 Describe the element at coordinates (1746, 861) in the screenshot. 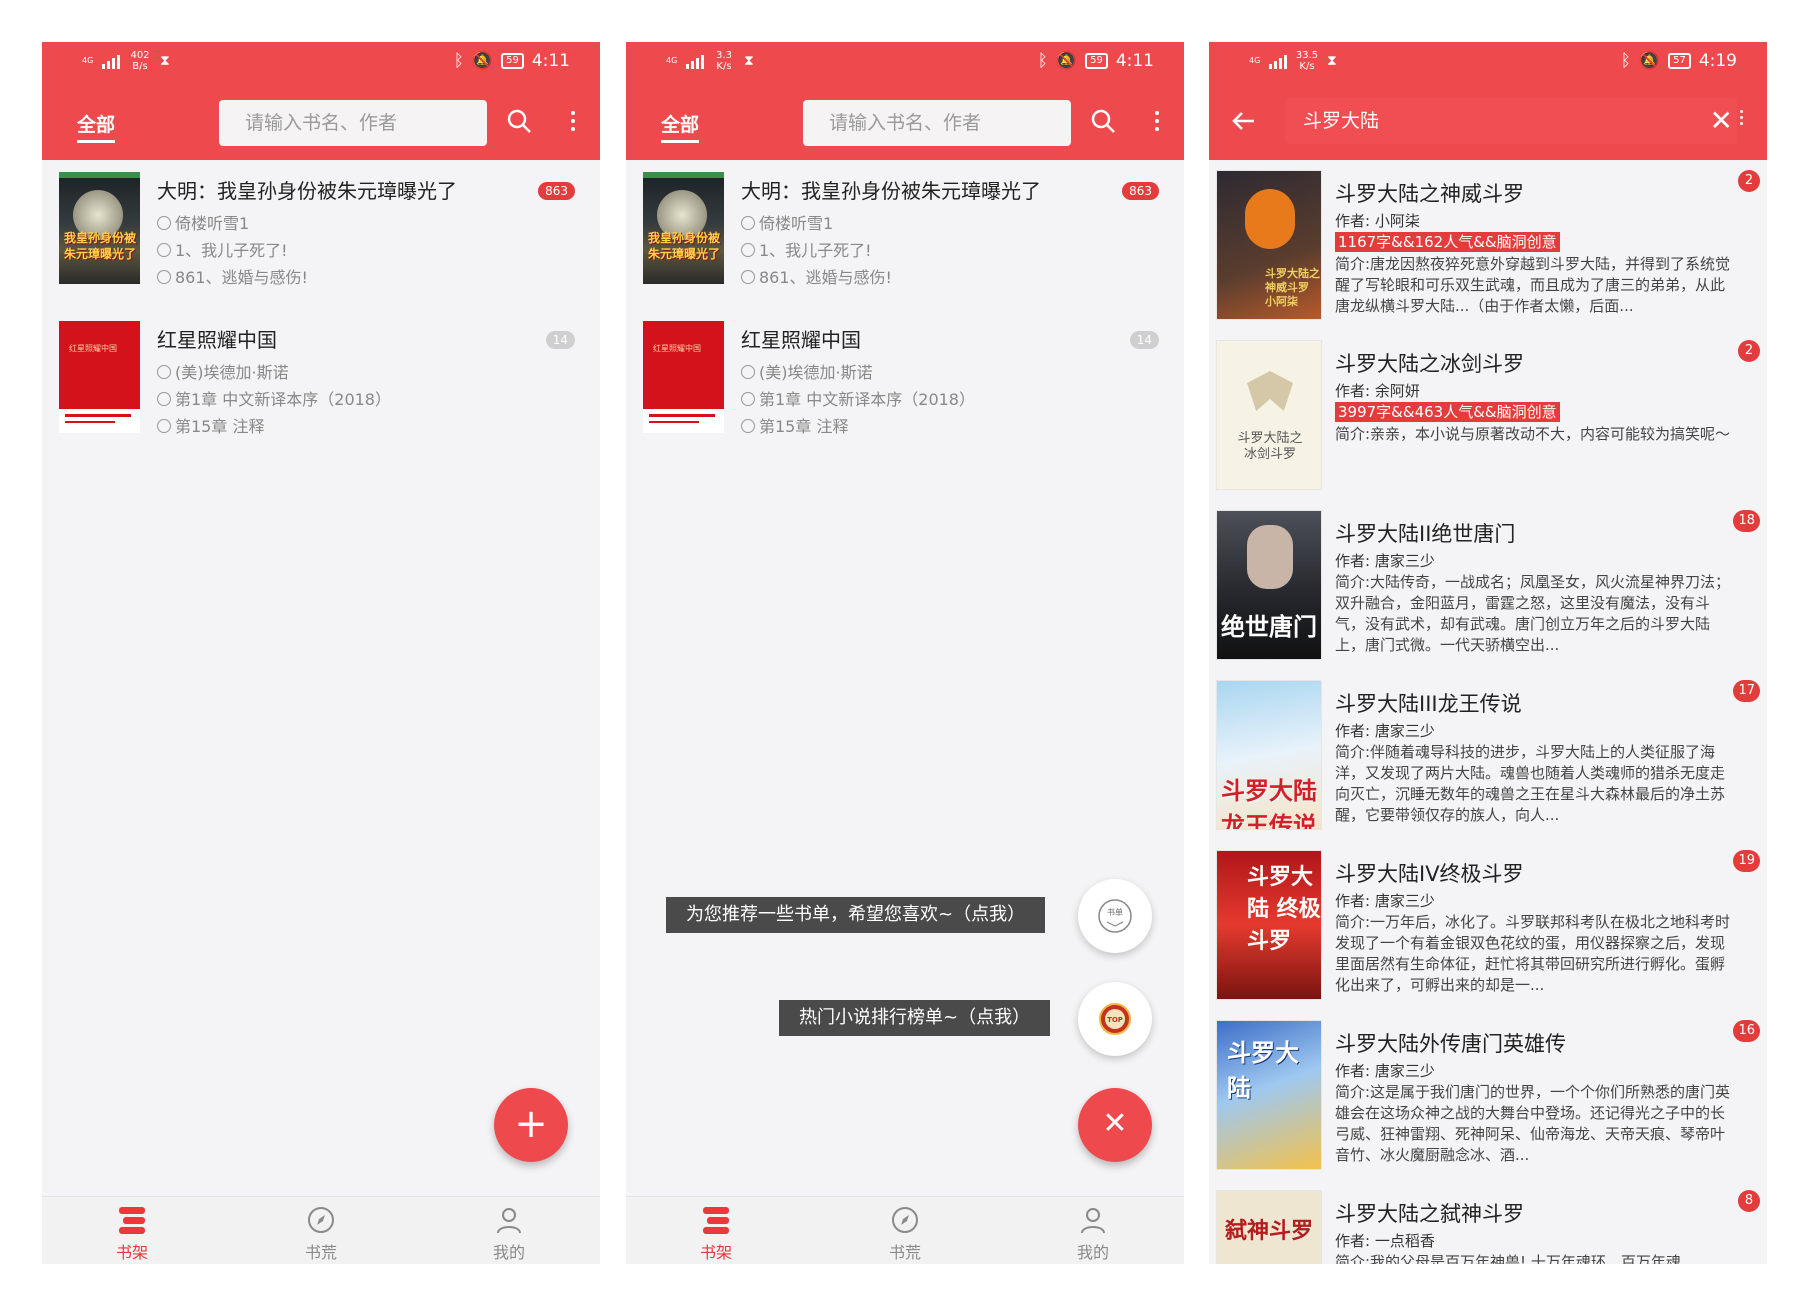

I see `result-count-badge: 19` at that location.